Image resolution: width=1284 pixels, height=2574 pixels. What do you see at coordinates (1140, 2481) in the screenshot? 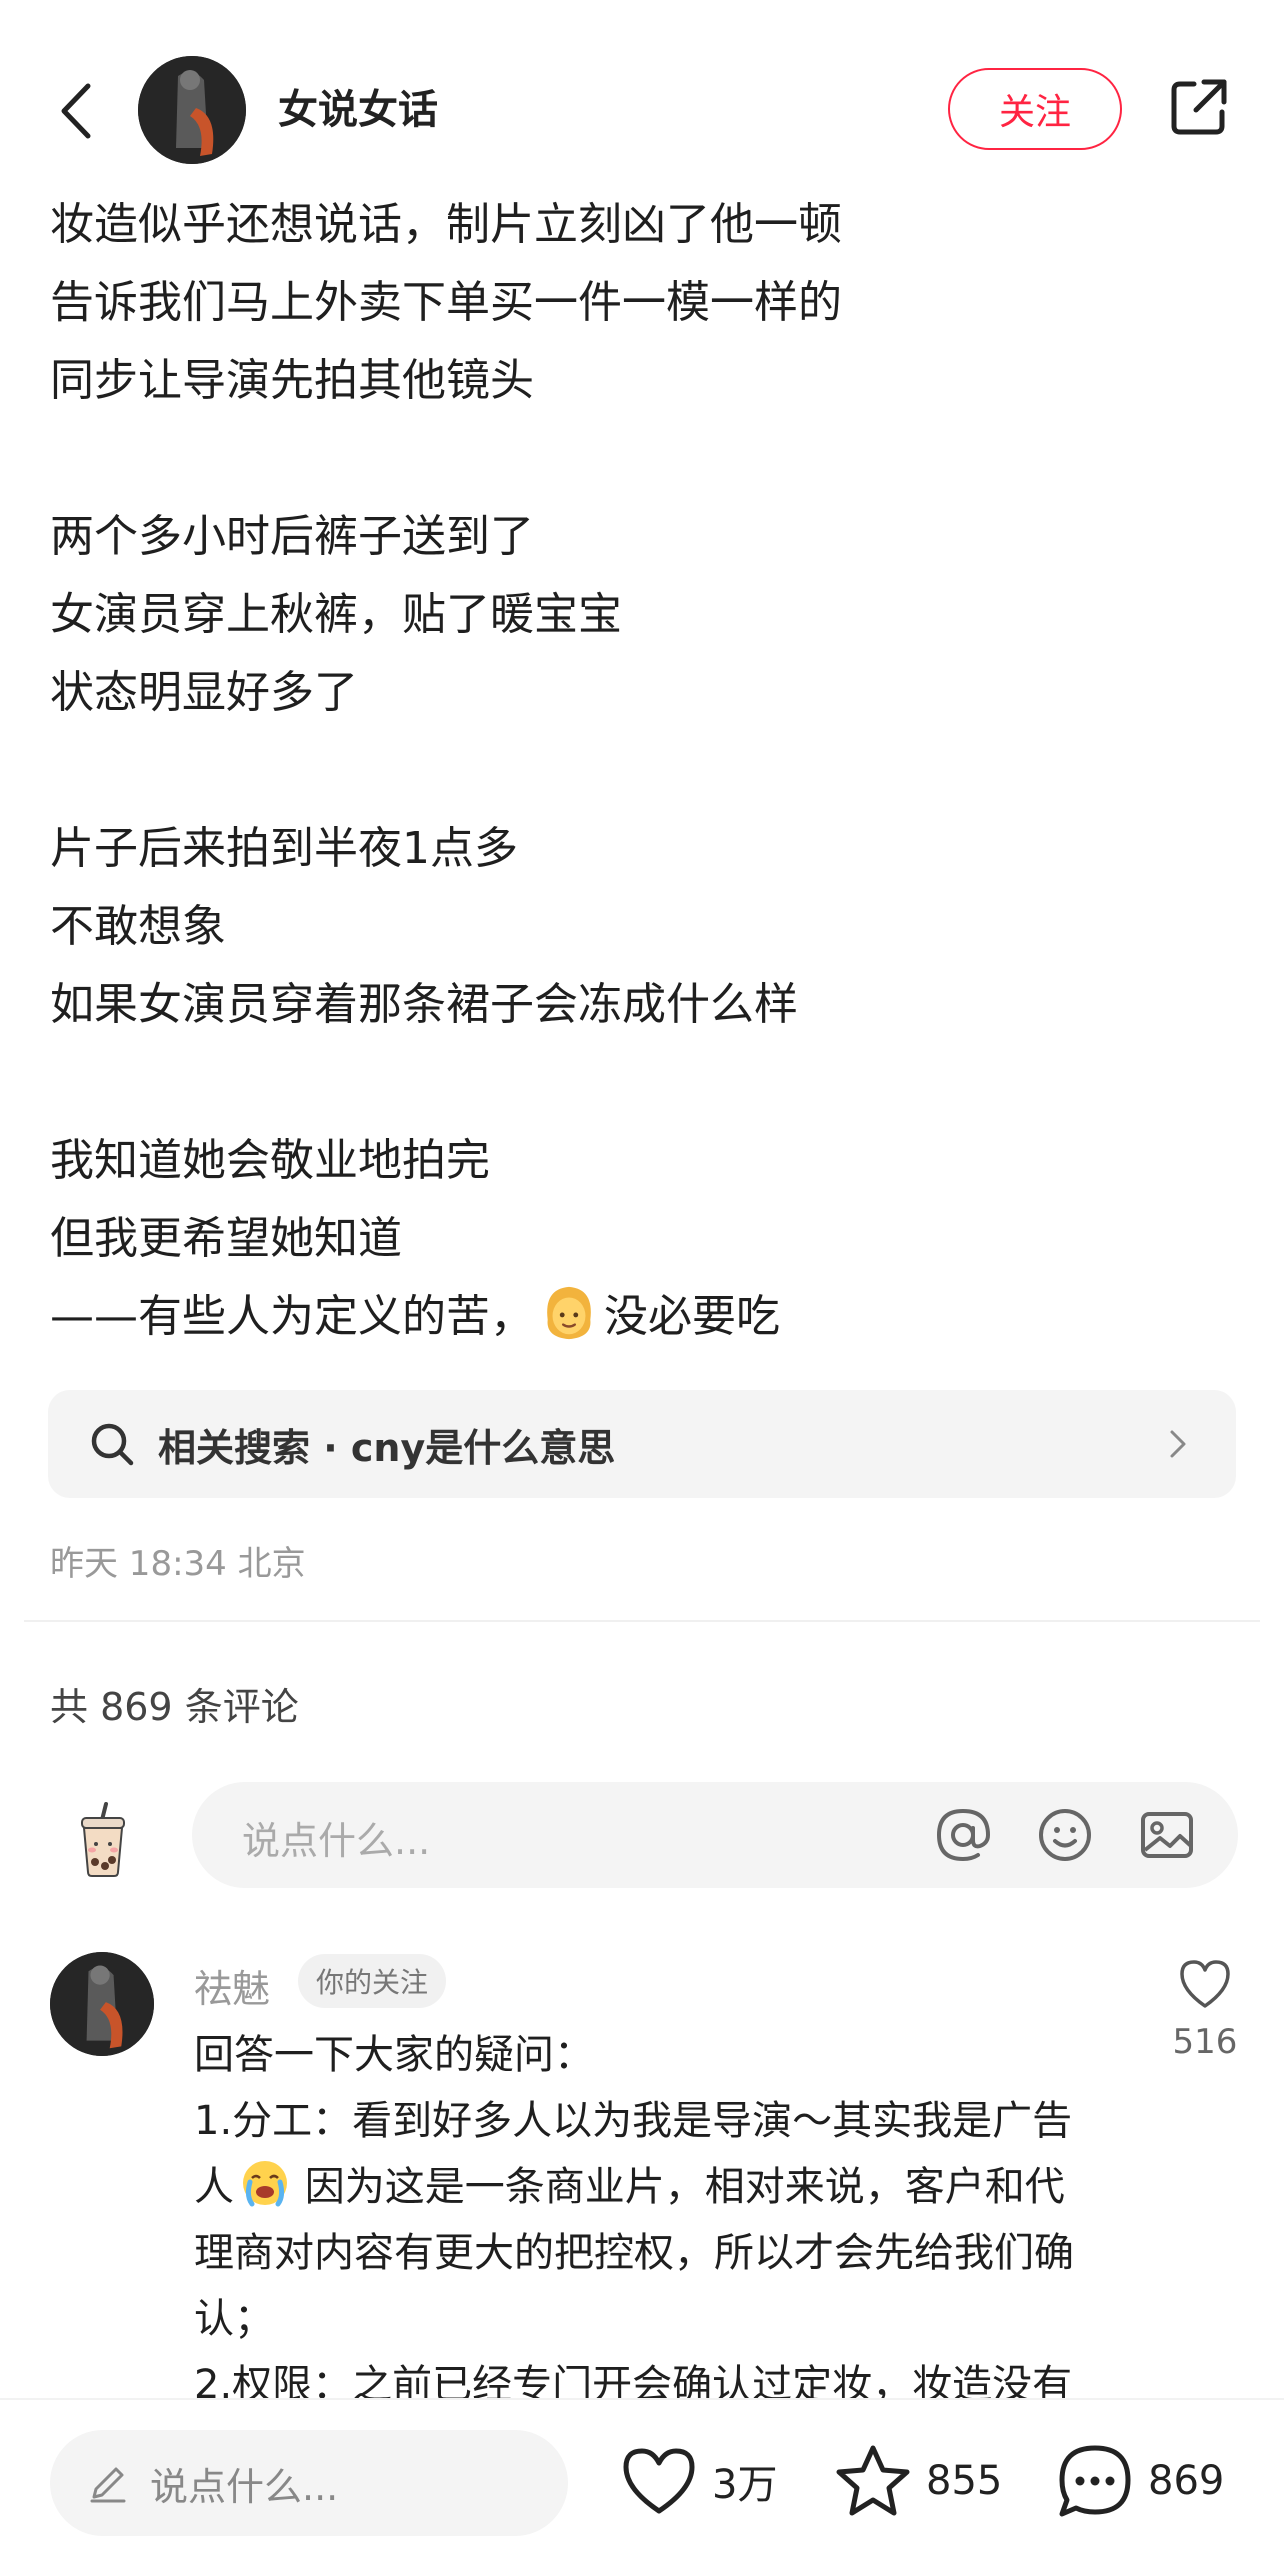
I see `comment-button: 869` at bounding box center [1140, 2481].